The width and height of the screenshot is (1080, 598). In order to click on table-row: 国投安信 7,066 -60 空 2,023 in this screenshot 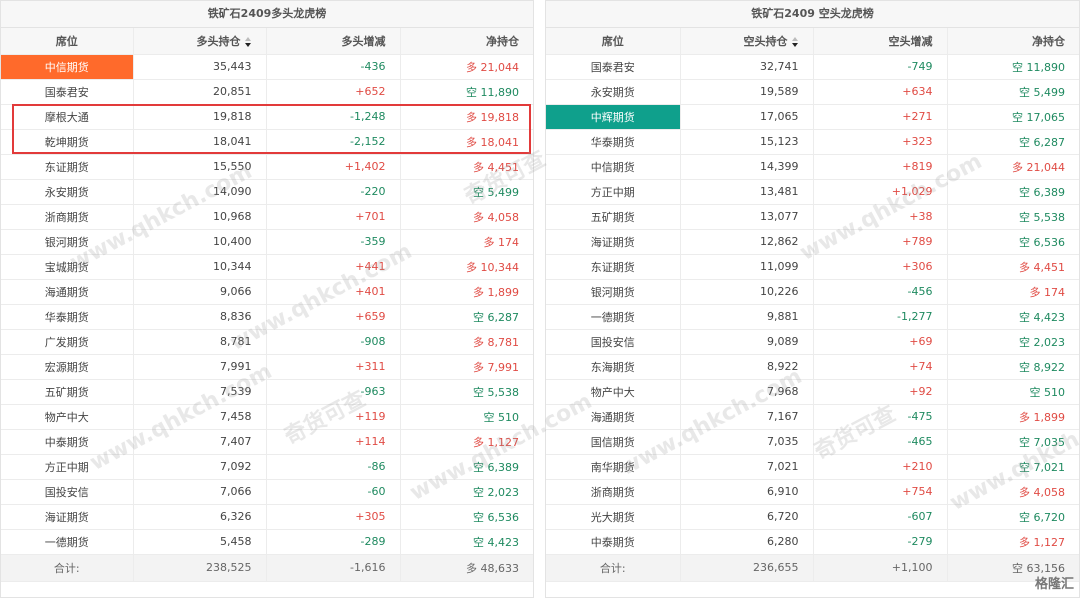, I will do `click(267, 492)`.